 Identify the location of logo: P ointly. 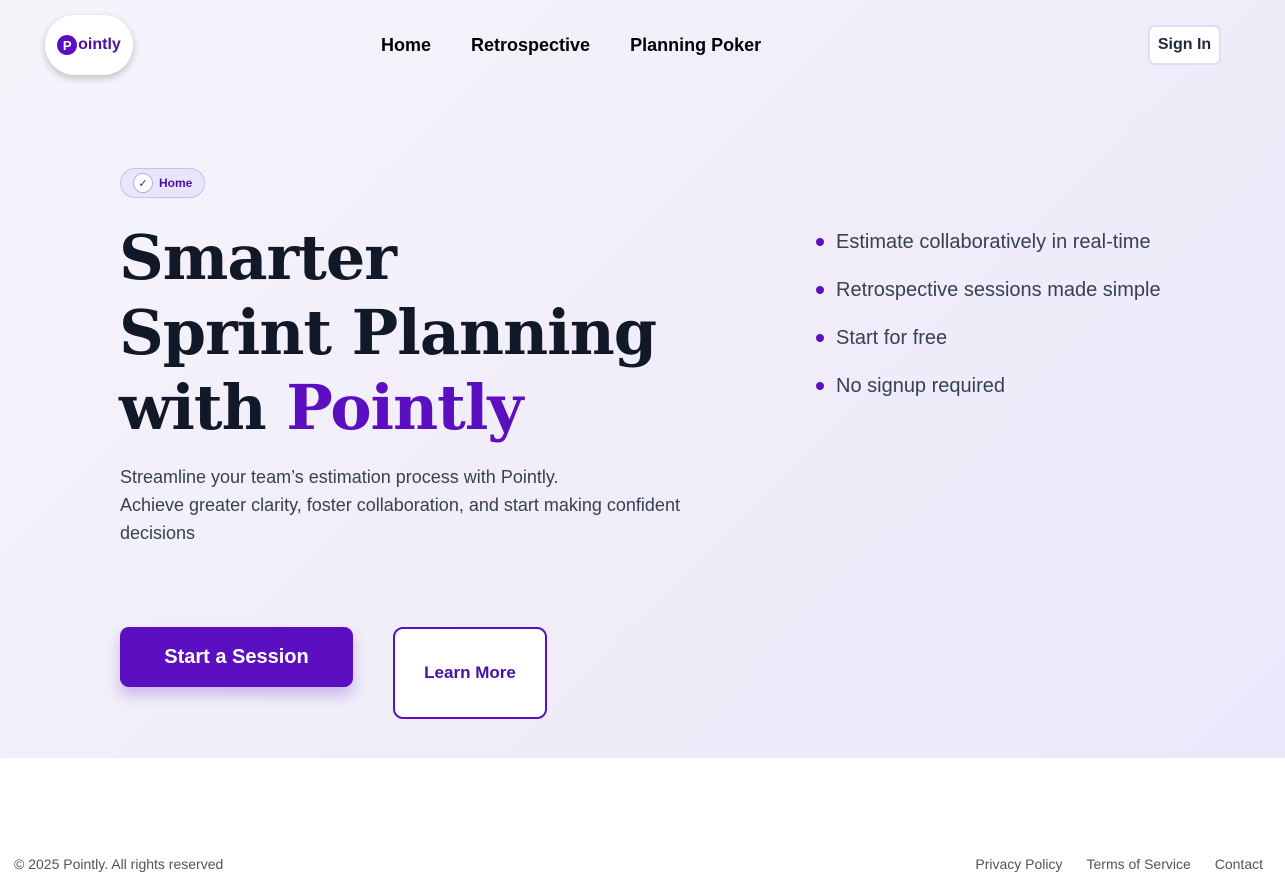
(89, 45).